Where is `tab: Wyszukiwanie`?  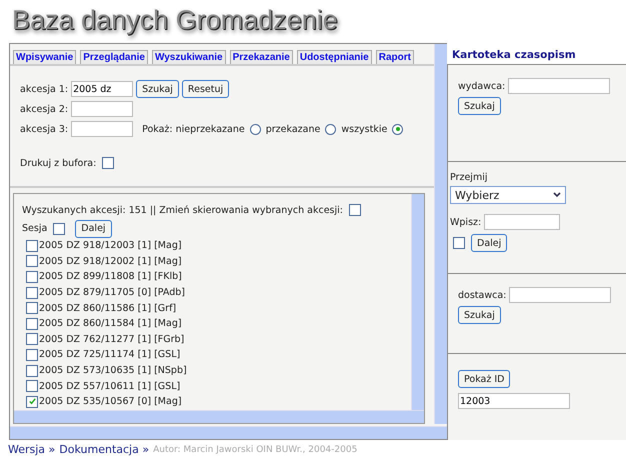 tab: Wyszukiwanie is located at coordinates (189, 57).